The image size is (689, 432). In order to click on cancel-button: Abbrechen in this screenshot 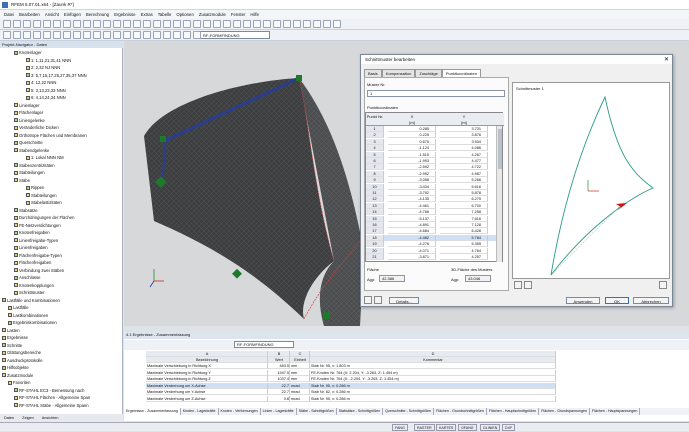, I will do `click(651, 300)`.